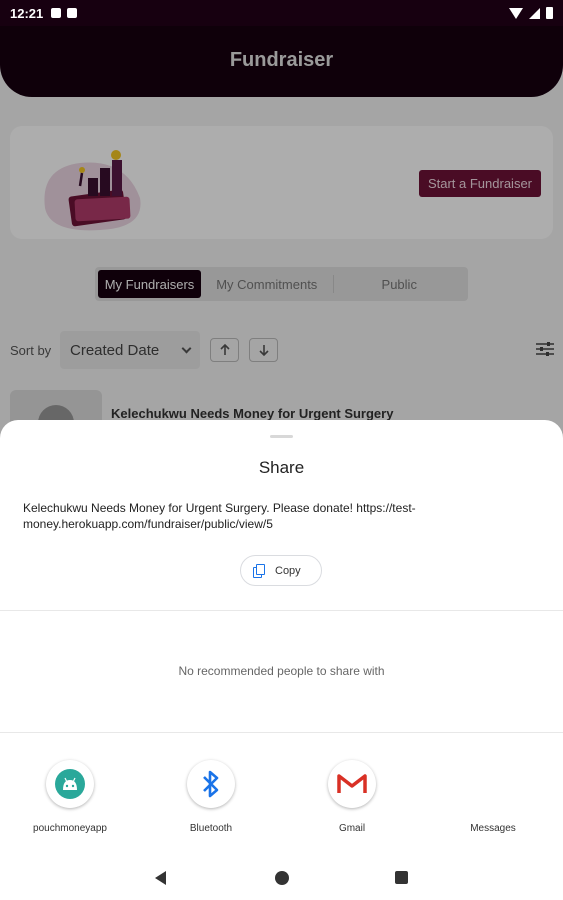 The width and height of the screenshot is (563, 900). Describe the element at coordinates (56, 13) in the screenshot. I see `notification-icon` at that location.